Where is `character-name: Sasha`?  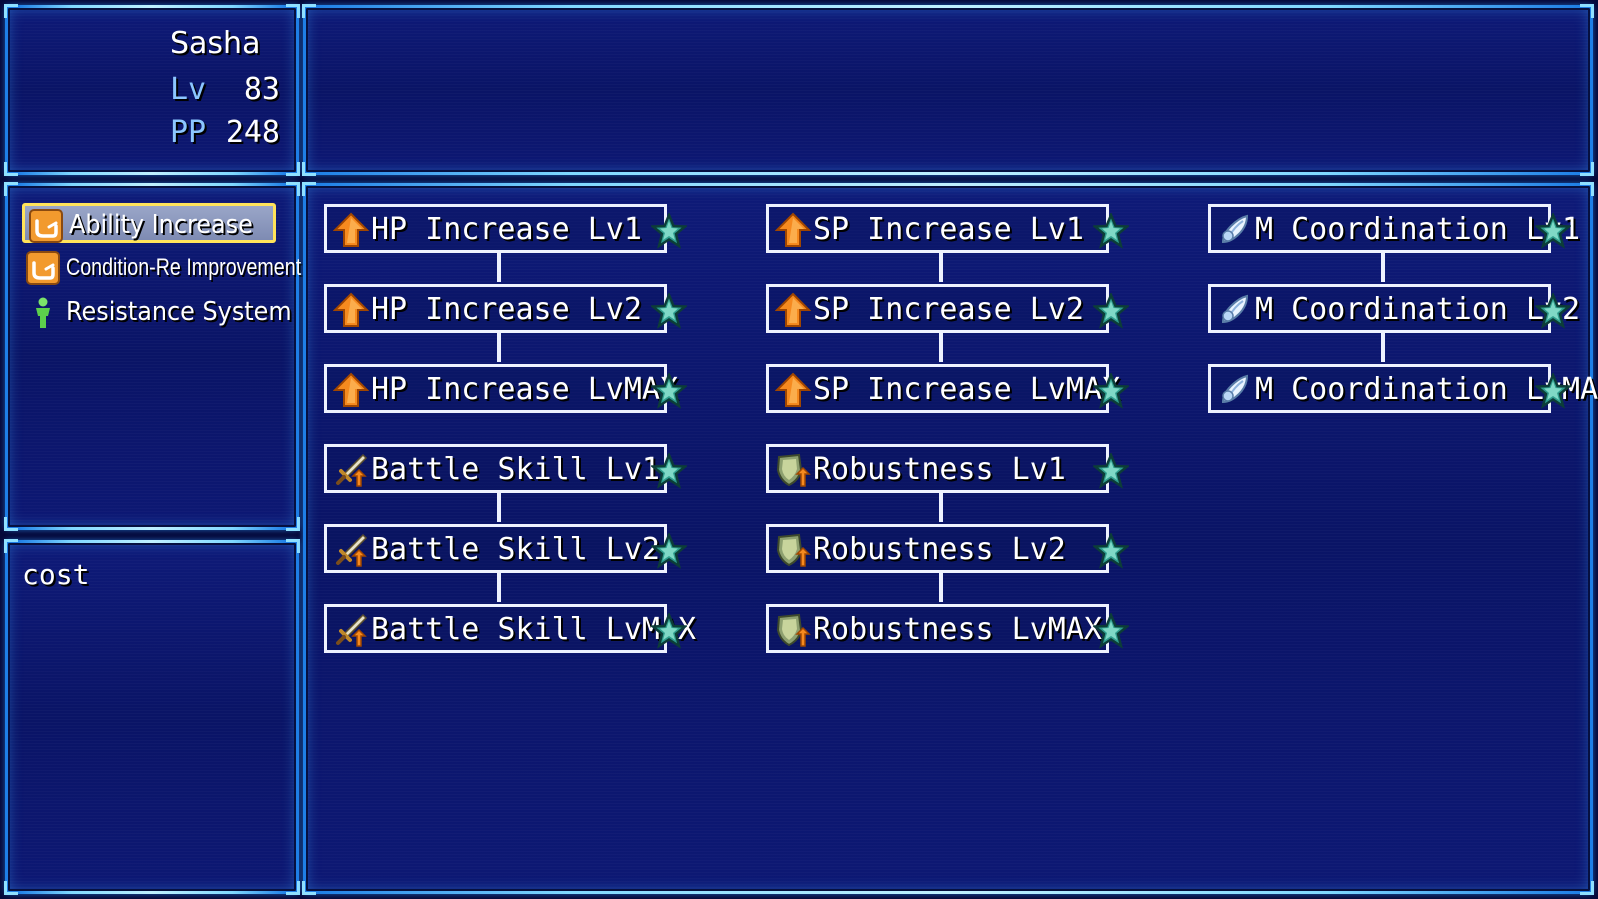
character-name: Sasha is located at coordinates (215, 43).